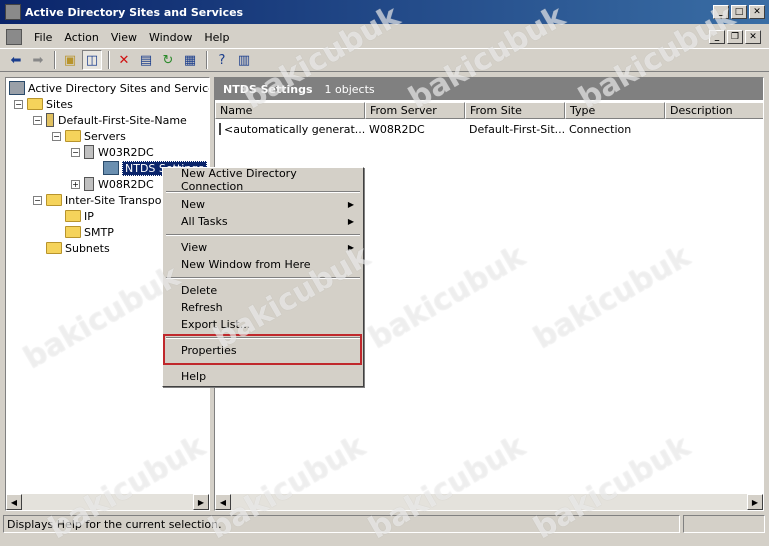  I want to click on tree-item-inter-site-transports: − Inter-Site Transports, so click(104, 200).